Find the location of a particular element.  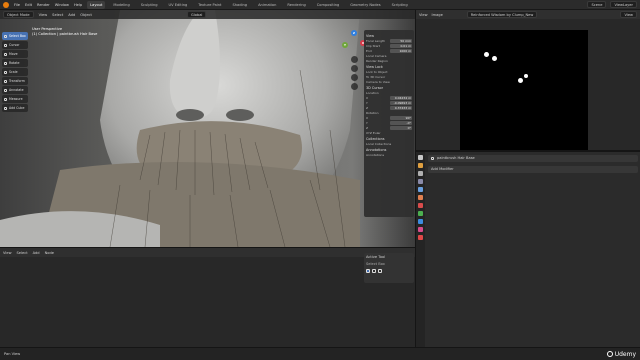

local-camera-row: Local Camera is located at coordinates (389, 56).